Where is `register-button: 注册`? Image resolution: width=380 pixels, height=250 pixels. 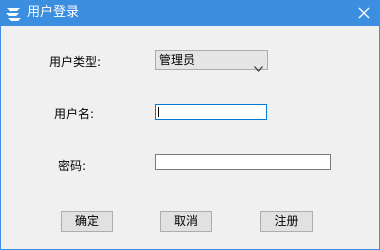
register-button: 注册 is located at coordinates (286, 221).